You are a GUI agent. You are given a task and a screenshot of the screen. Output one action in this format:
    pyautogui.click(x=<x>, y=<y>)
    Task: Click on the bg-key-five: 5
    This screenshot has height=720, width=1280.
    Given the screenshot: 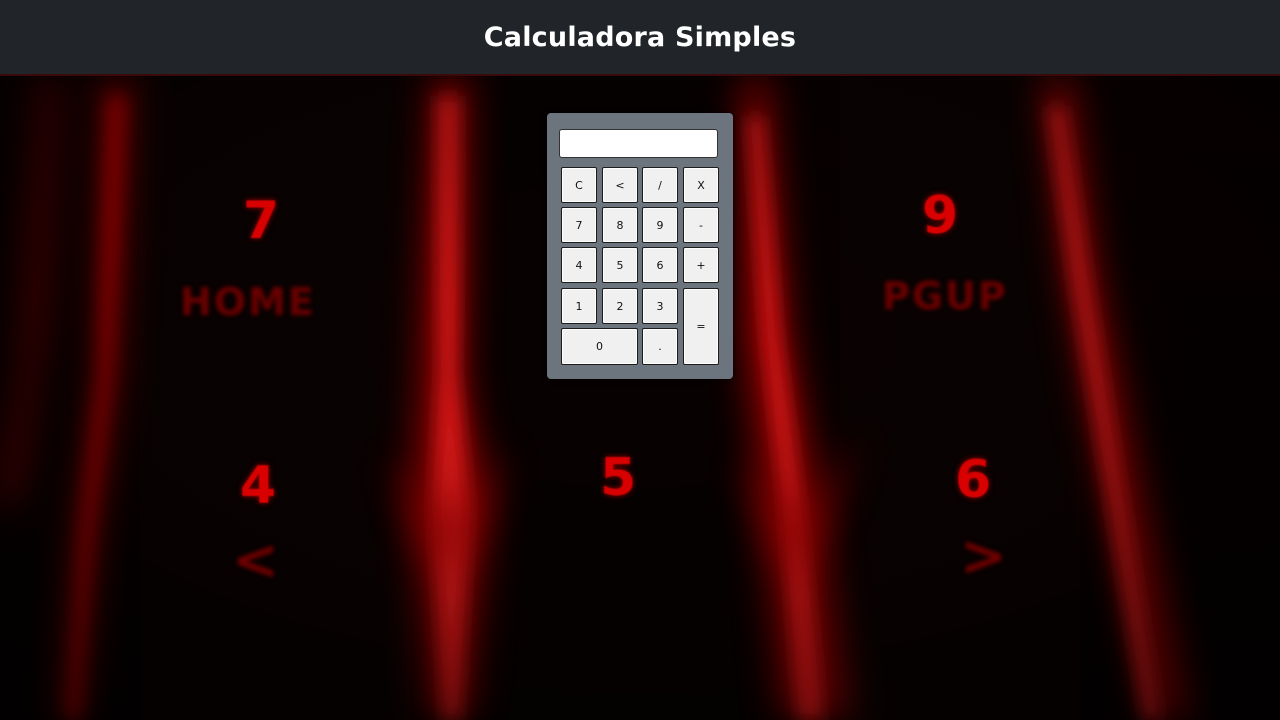 What is the action you would take?
    pyautogui.click(x=618, y=478)
    